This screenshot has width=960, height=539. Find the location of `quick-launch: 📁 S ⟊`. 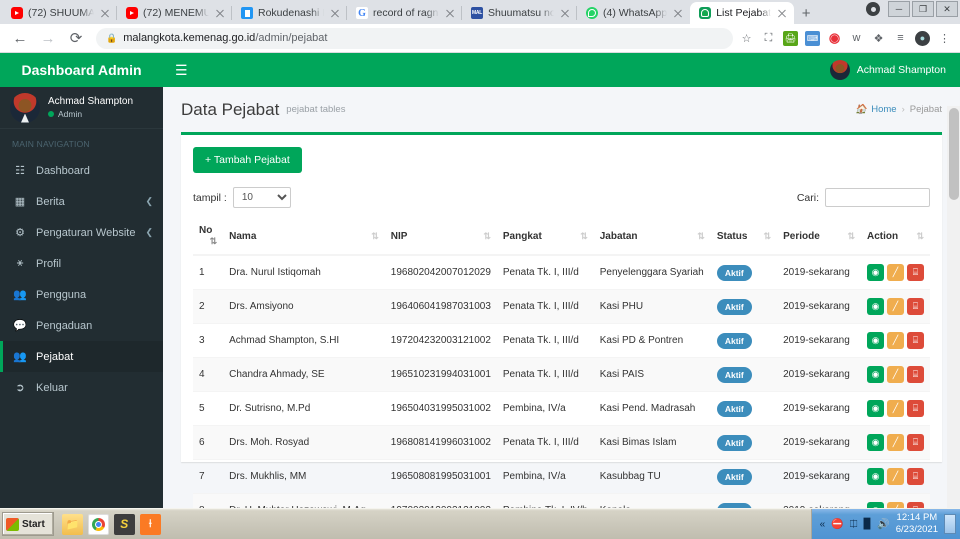

quick-launch: 📁 S ⟊ is located at coordinates (109, 524).